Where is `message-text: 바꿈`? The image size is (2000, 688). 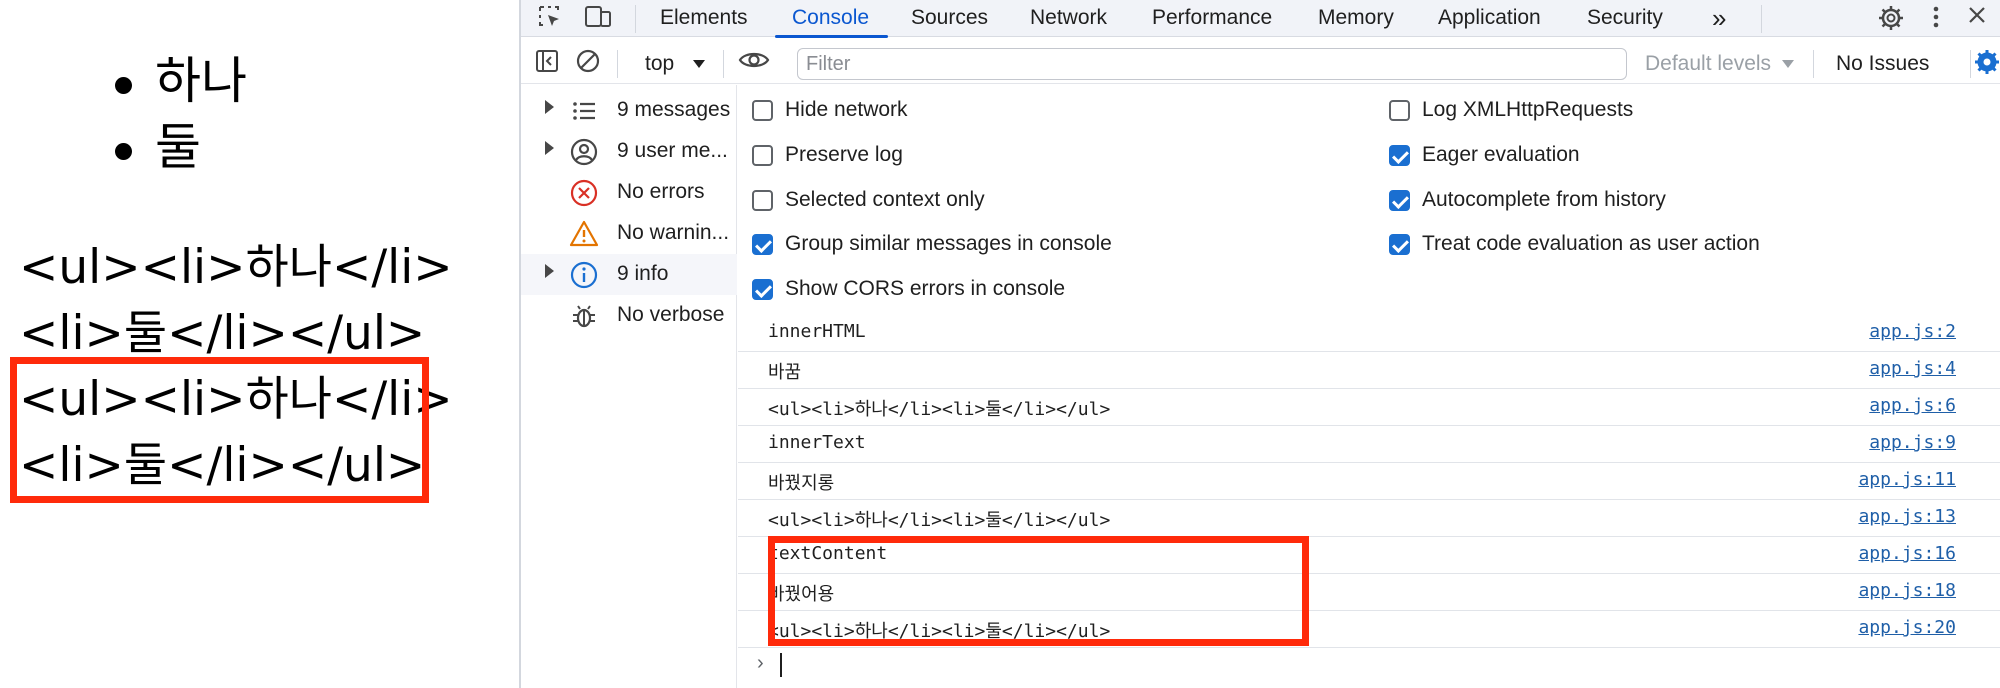
message-text: 바꿈 is located at coordinates (785, 372).